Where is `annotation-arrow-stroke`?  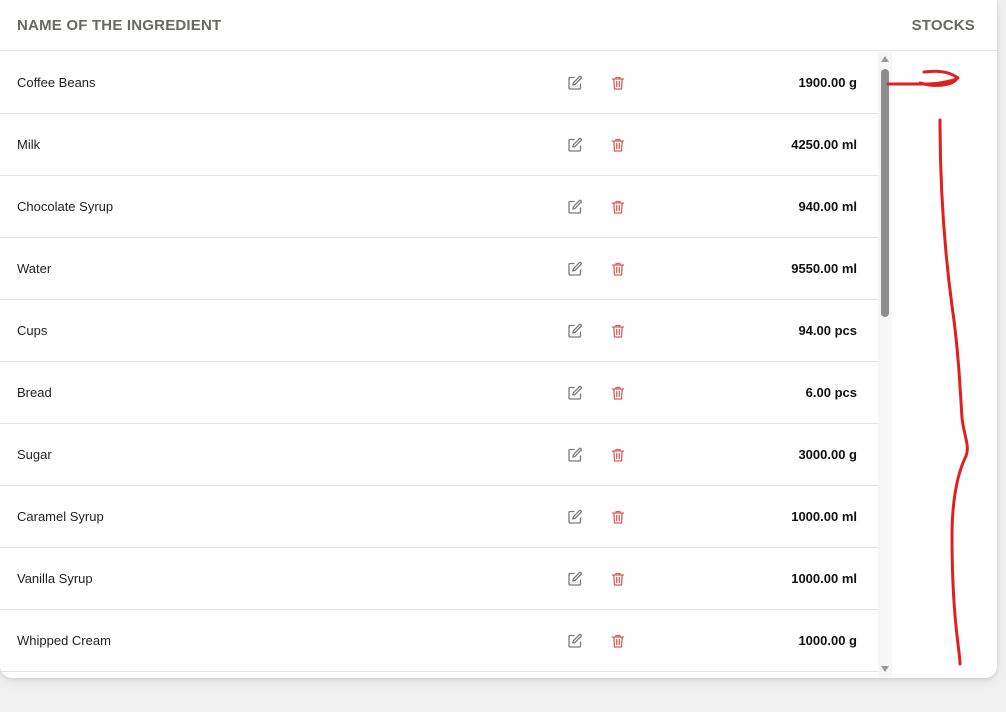
annotation-arrow-stroke is located at coordinates (923, 78).